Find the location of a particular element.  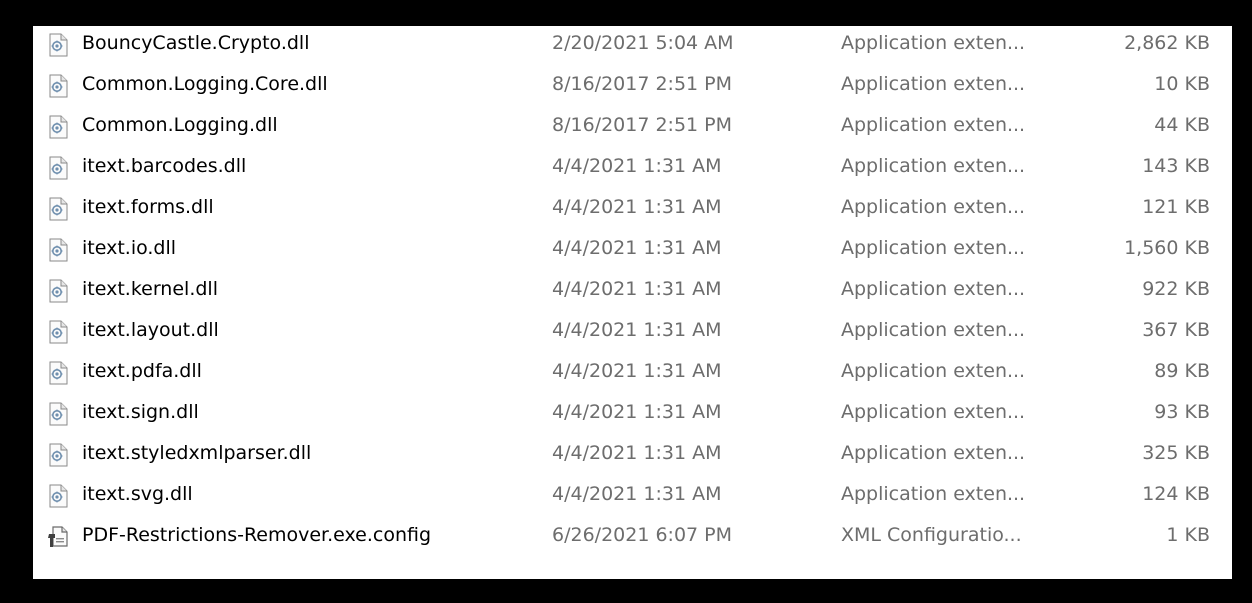

file-name: itext.io.dll is located at coordinates (129, 248).